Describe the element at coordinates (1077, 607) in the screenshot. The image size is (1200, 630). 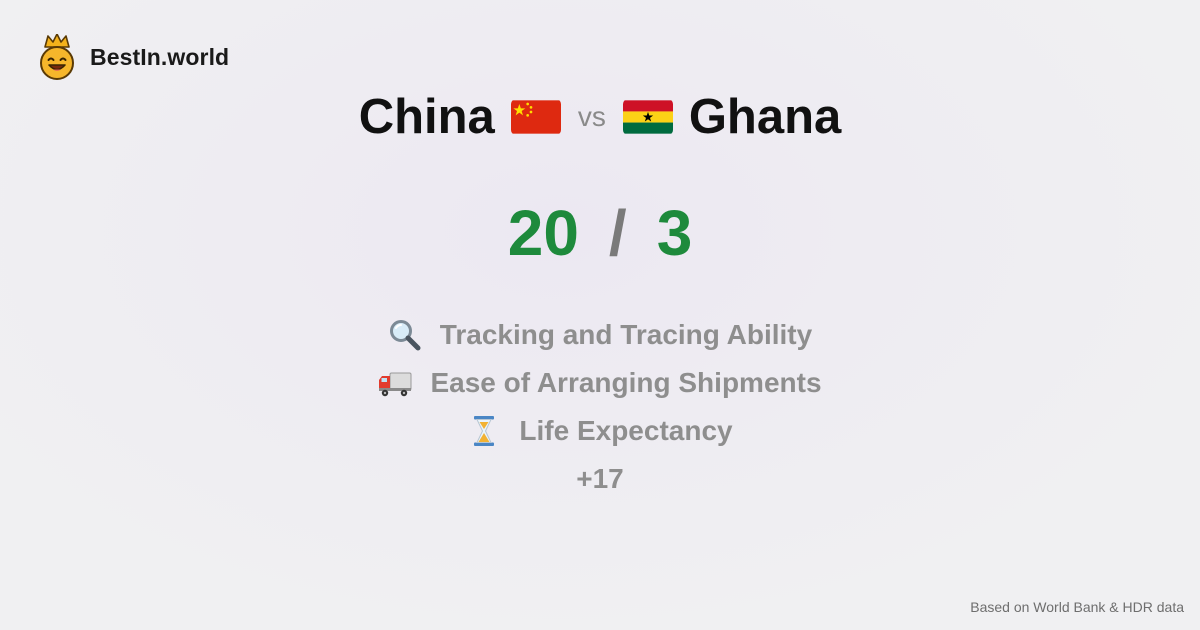
I see `data-source-note: Based on World Bank & HDR data` at that location.